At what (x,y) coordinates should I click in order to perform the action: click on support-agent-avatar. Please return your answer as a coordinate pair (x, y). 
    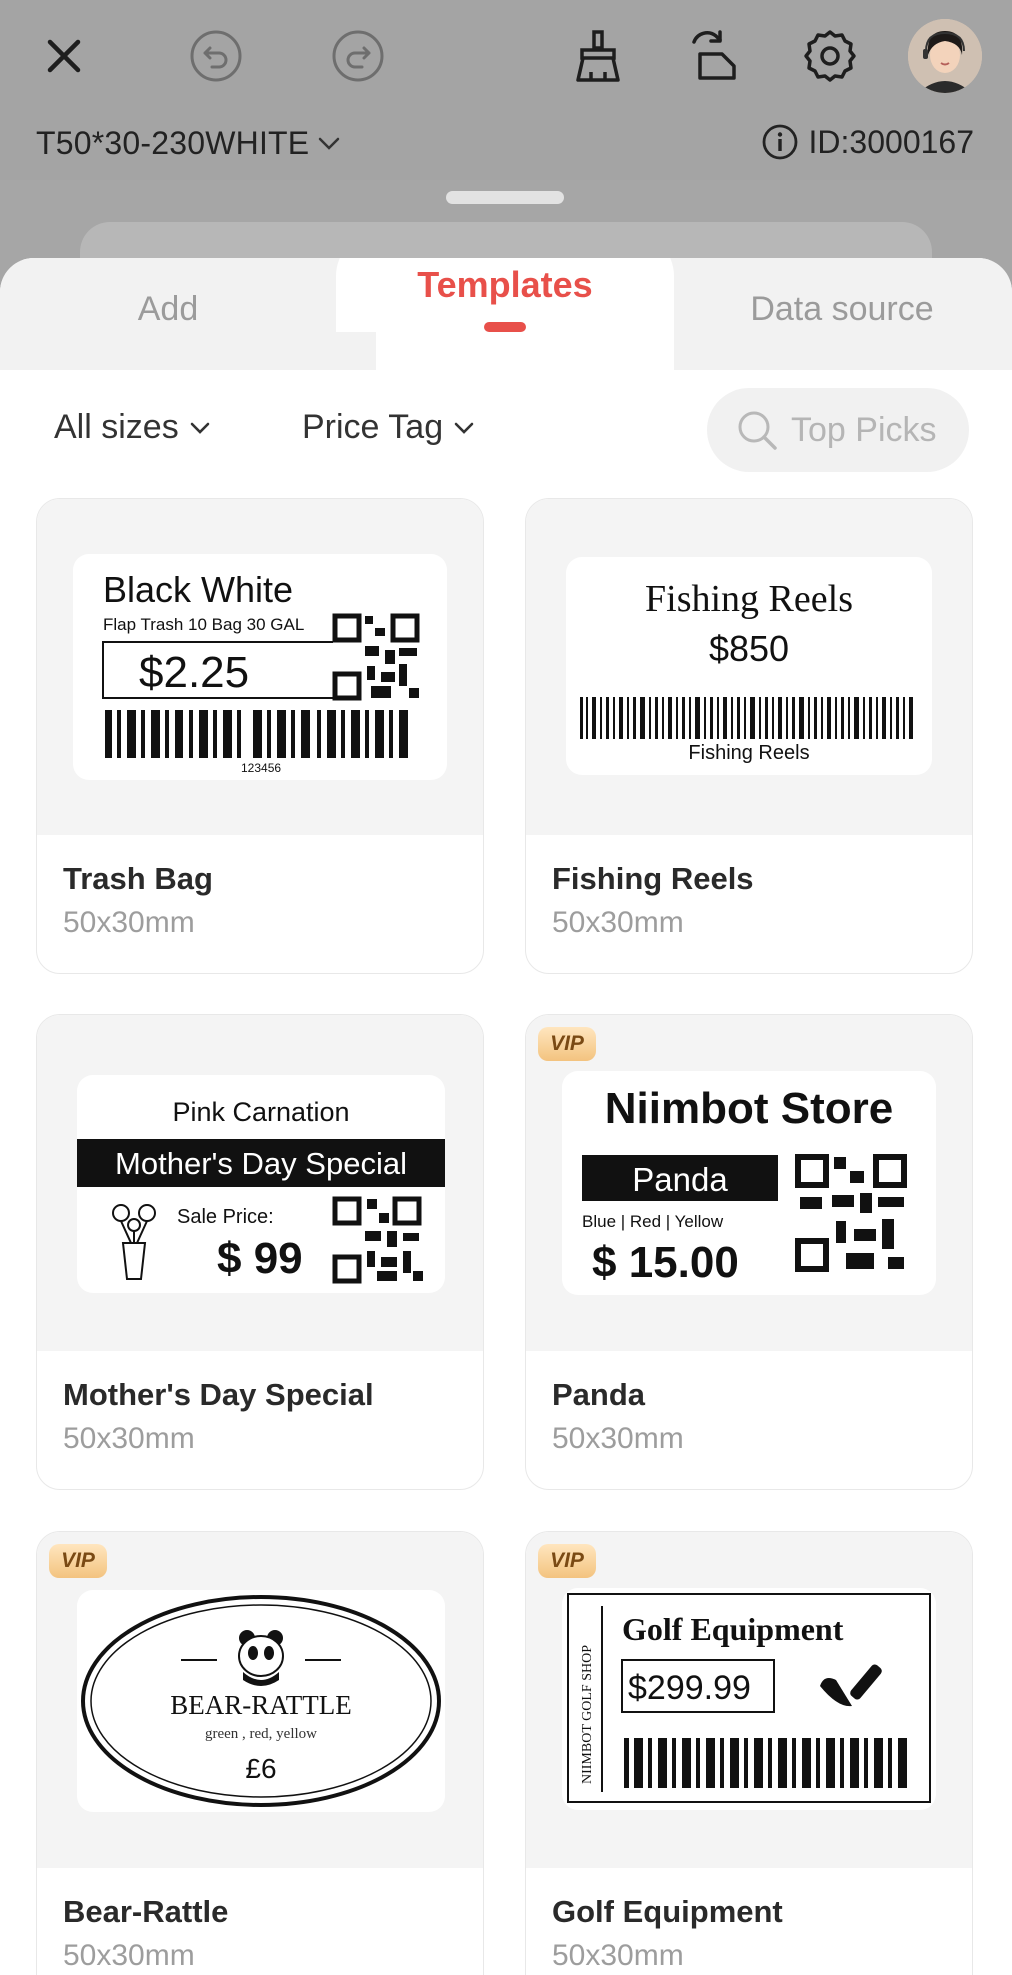
    Looking at the image, I should click on (945, 56).